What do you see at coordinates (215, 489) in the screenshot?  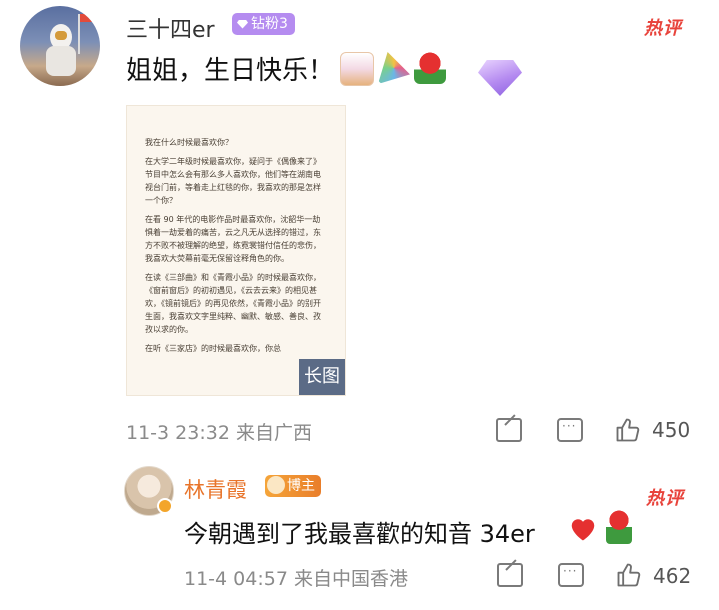 I see `reply-username: 林青霞` at bounding box center [215, 489].